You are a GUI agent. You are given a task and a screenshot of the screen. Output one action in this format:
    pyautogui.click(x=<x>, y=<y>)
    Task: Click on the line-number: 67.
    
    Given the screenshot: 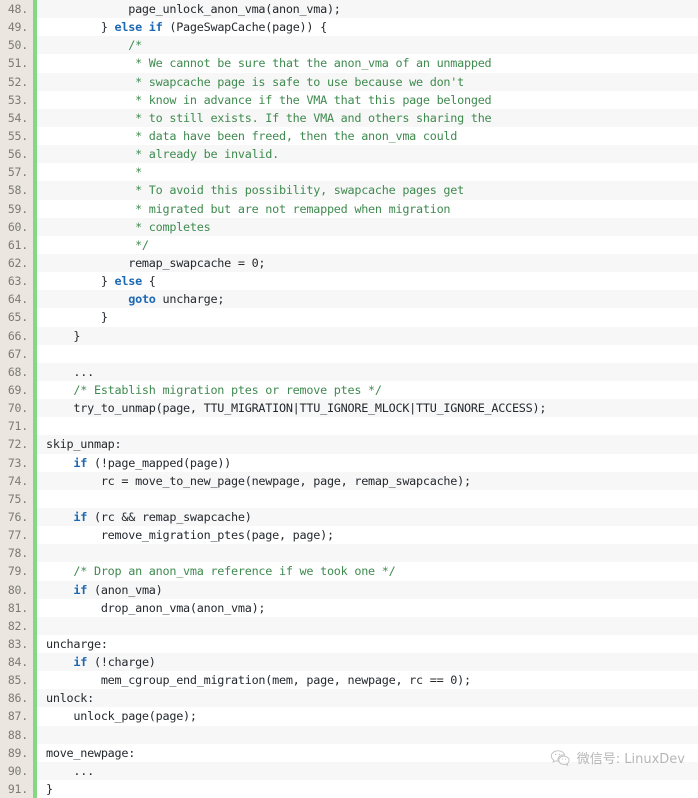 What is the action you would take?
    pyautogui.click(x=16, y=353)
    